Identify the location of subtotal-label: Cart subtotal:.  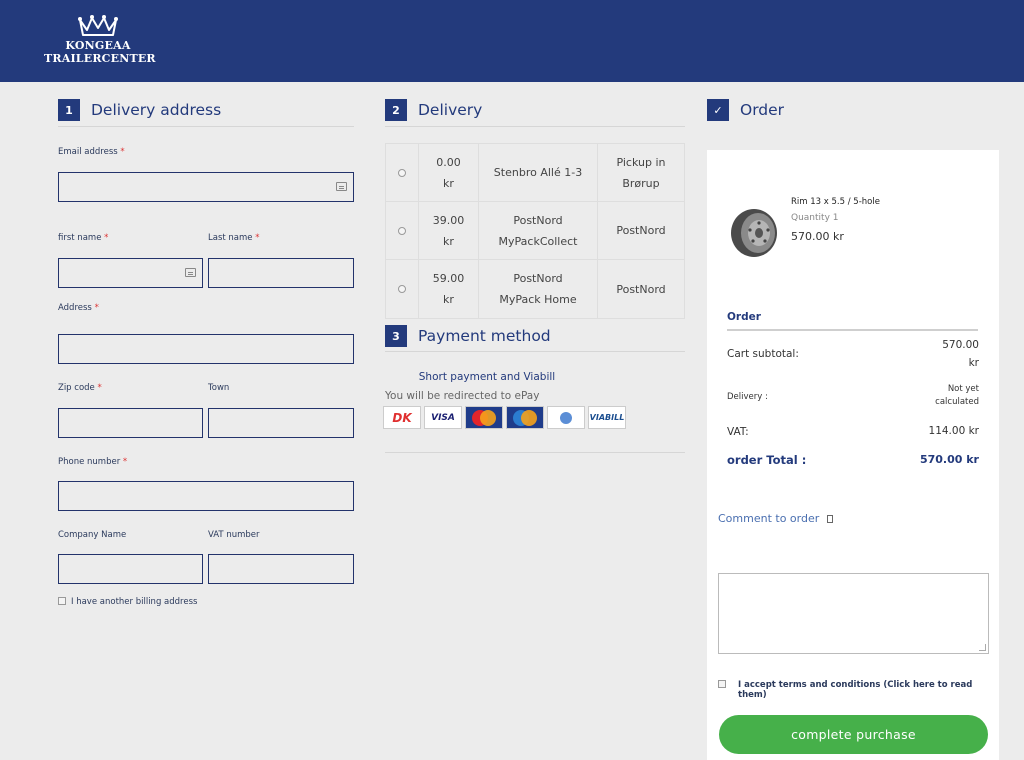
(763, 354).